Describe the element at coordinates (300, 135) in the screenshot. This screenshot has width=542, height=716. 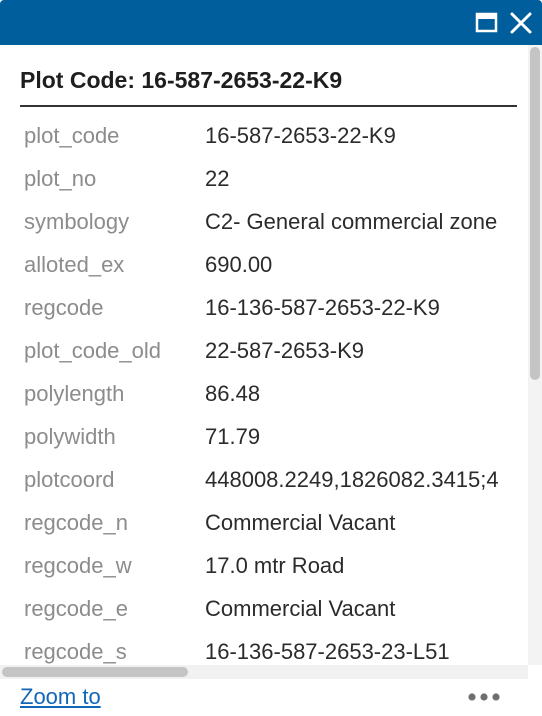
I see `attribute-value: 16-587-2653-22-K9` at that location.